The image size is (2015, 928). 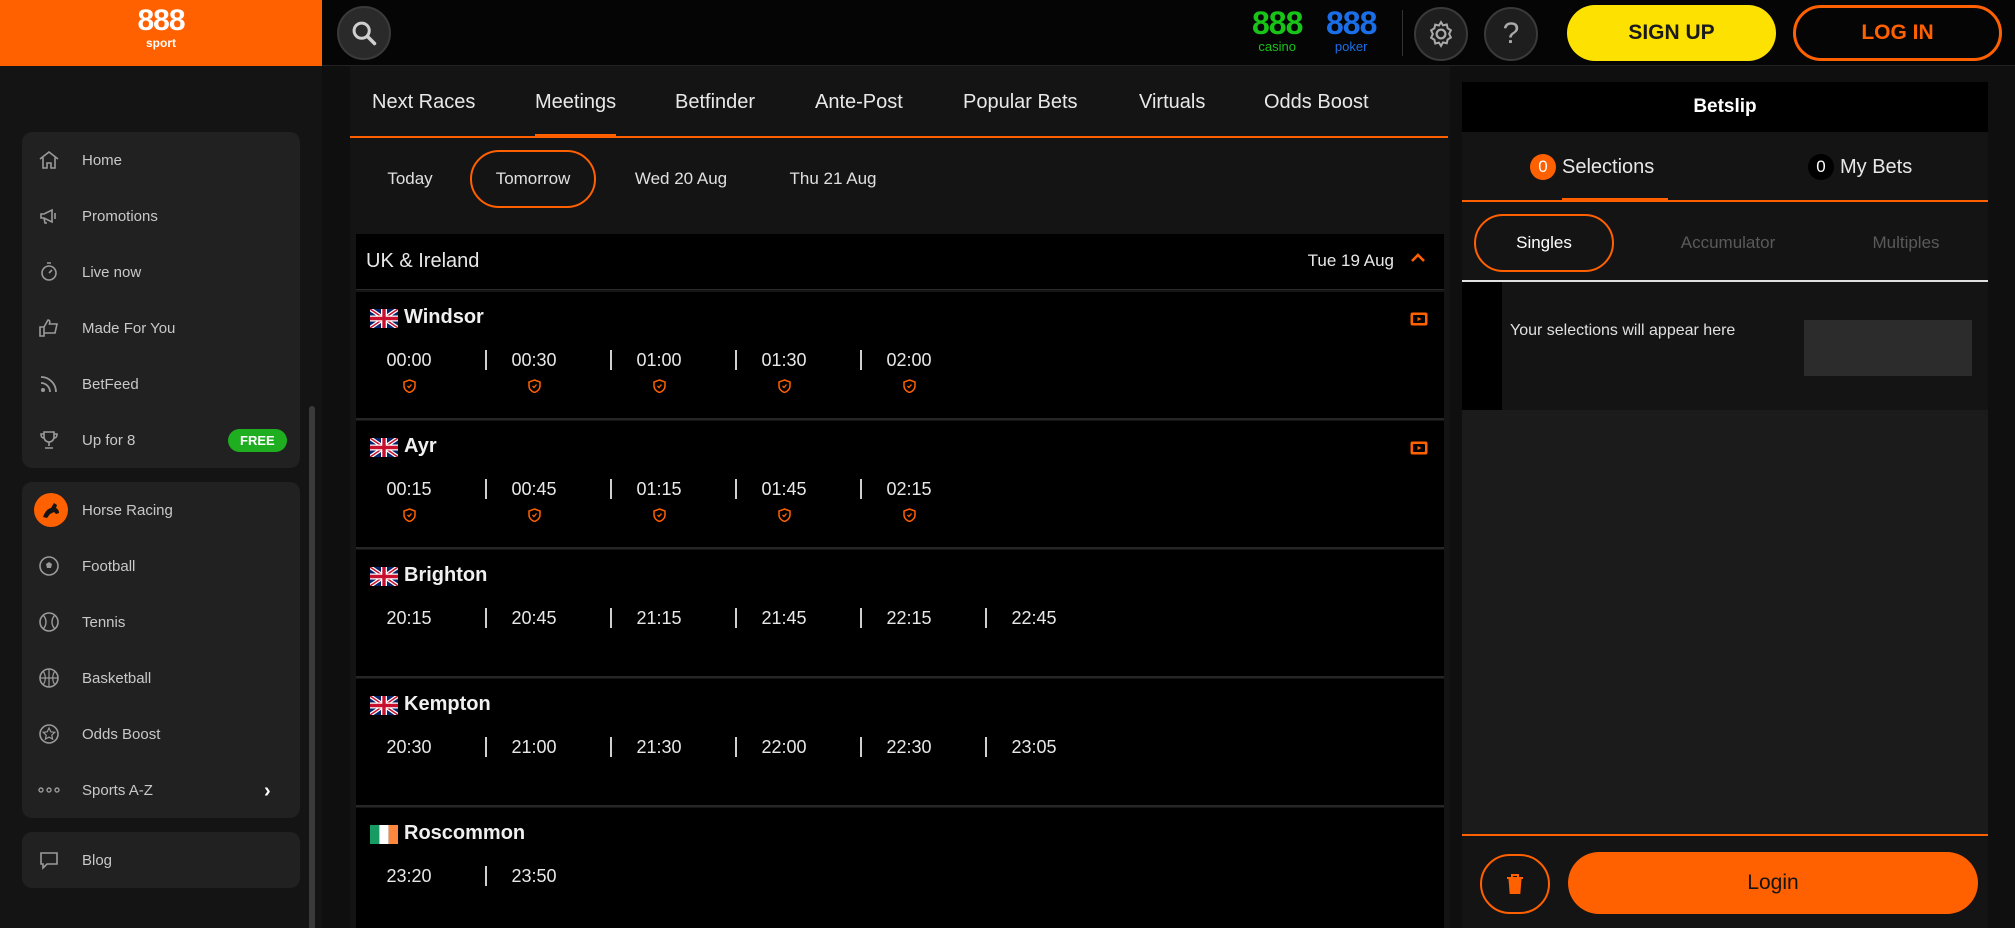 I want to click on race-time: 02:15, so click(x=909, y=489).